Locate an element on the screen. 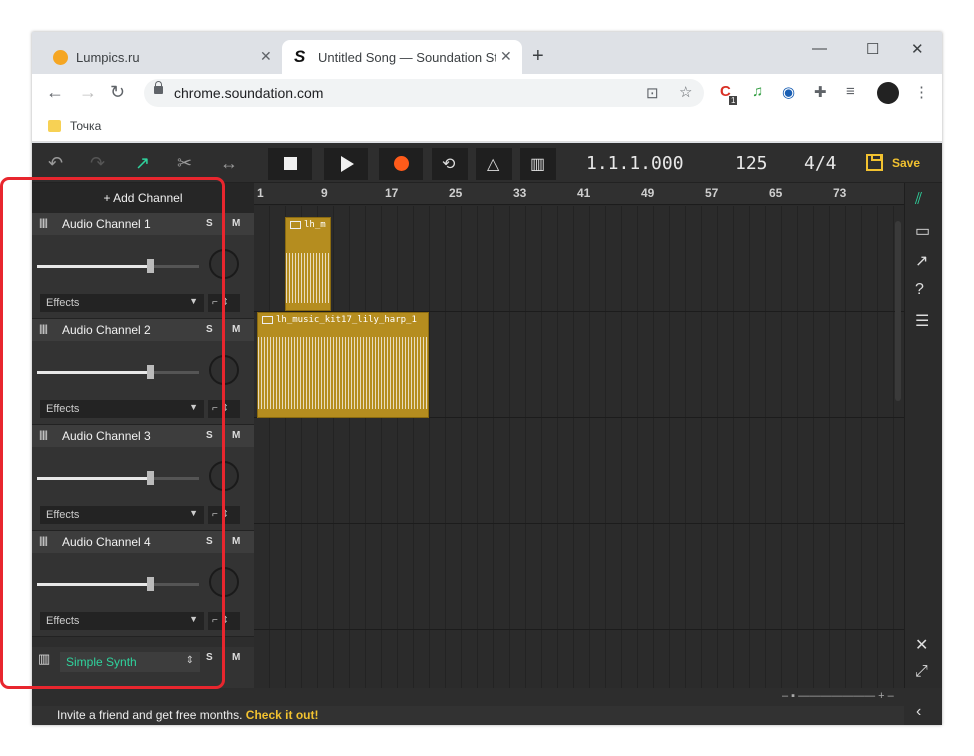  save-button: Save is located at coordinates (906, 163).